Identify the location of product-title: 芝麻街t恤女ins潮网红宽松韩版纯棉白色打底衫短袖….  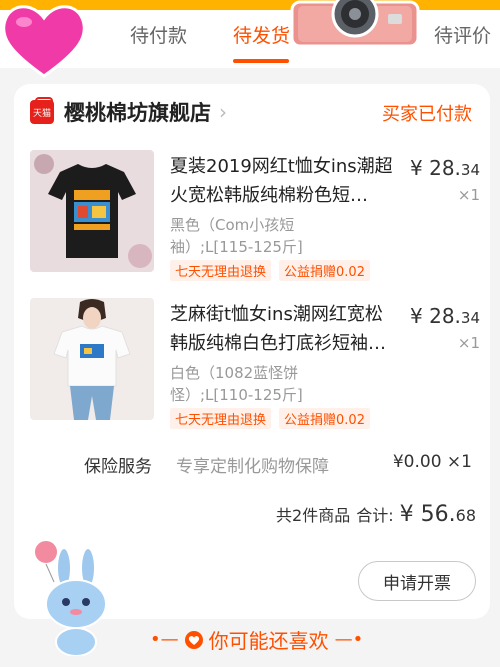
(284, 329).